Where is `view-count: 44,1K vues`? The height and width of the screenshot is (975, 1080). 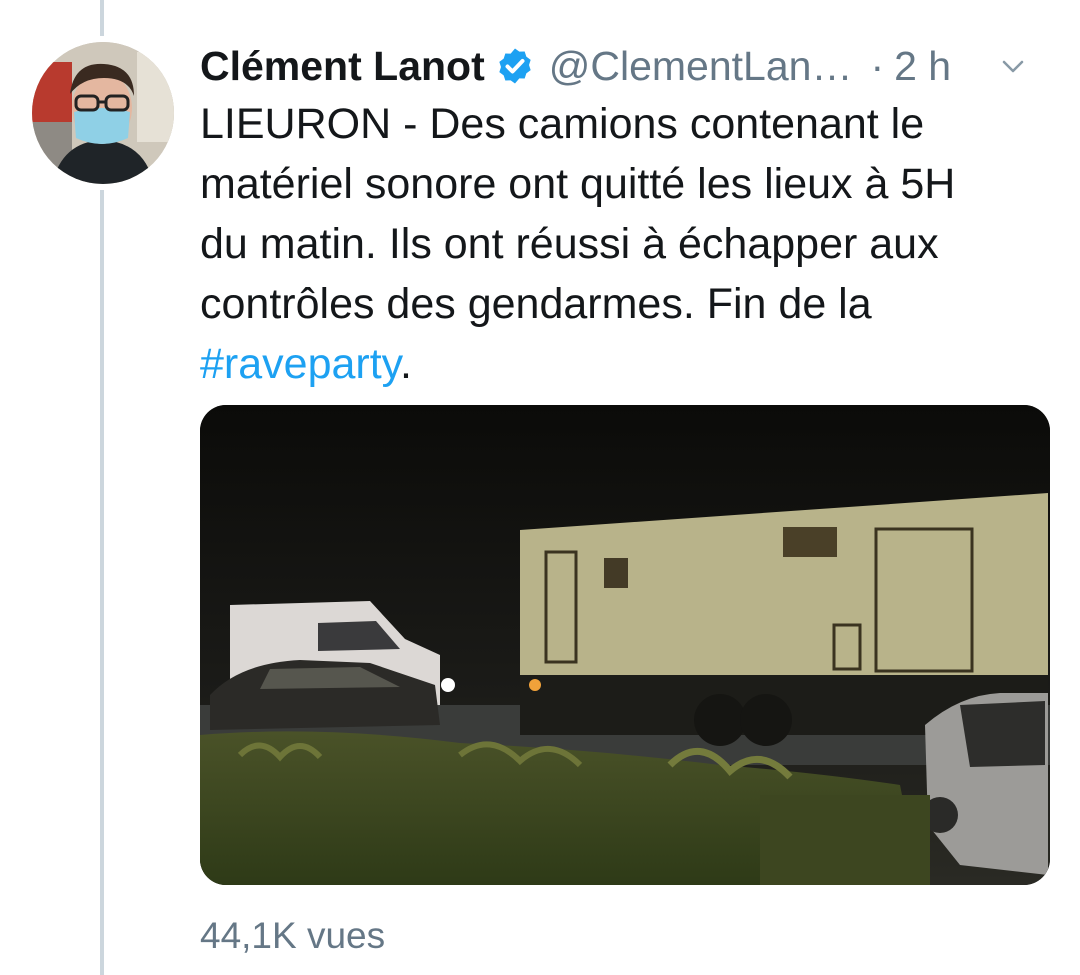
view-count: 44,1K vues is located at coordinates (293, 935).